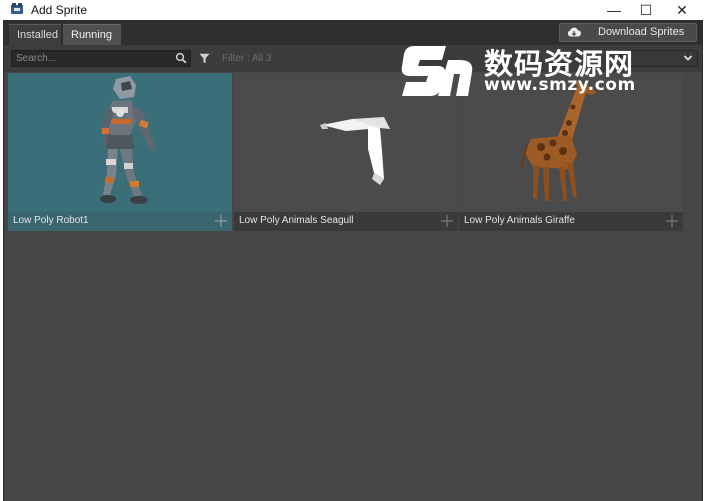  I want to click on sprite-name: Low Poly Animals Seagull, so click(296, 220).